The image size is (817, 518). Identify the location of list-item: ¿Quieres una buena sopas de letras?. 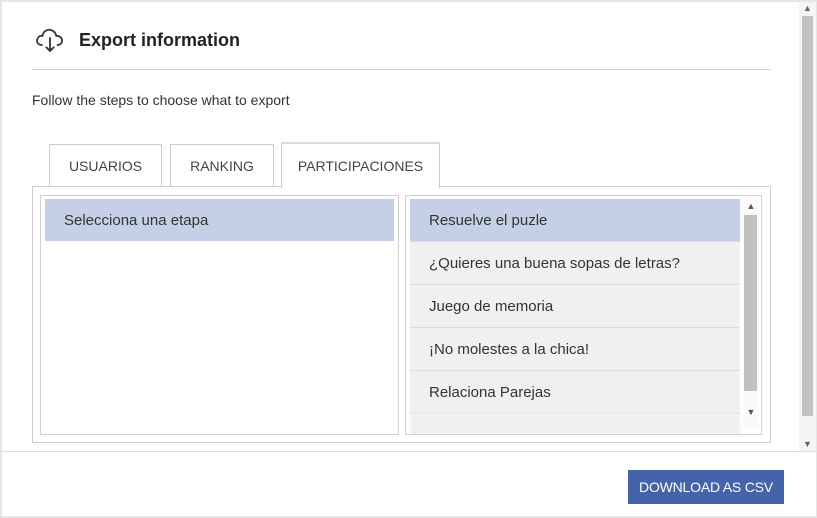
(575, 263).